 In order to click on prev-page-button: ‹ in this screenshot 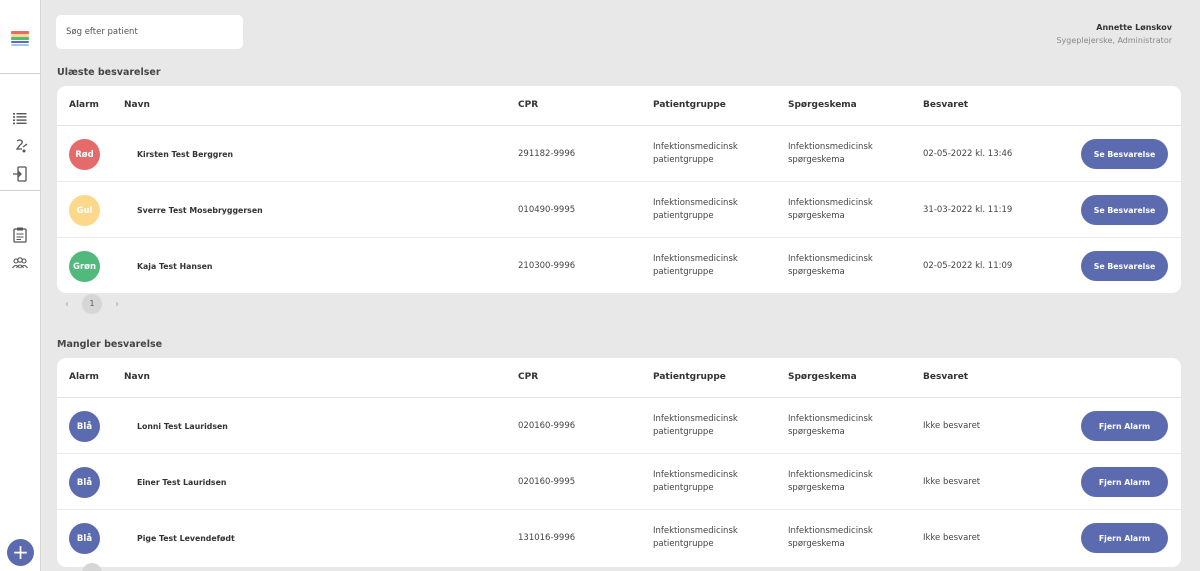, I will do `click(67, 304)`.